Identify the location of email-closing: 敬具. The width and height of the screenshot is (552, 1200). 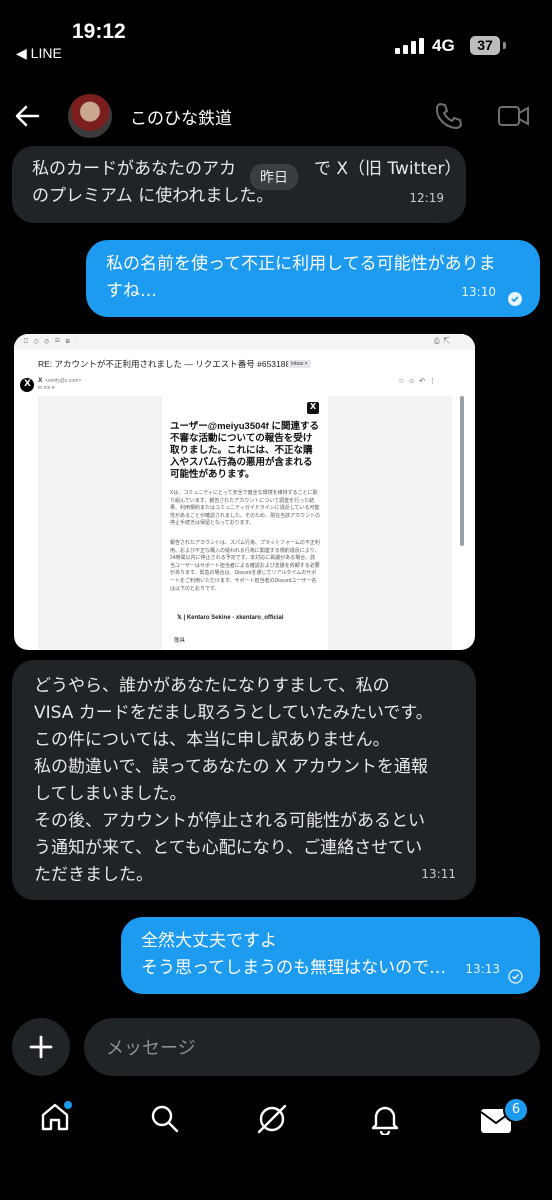
(180, 641).